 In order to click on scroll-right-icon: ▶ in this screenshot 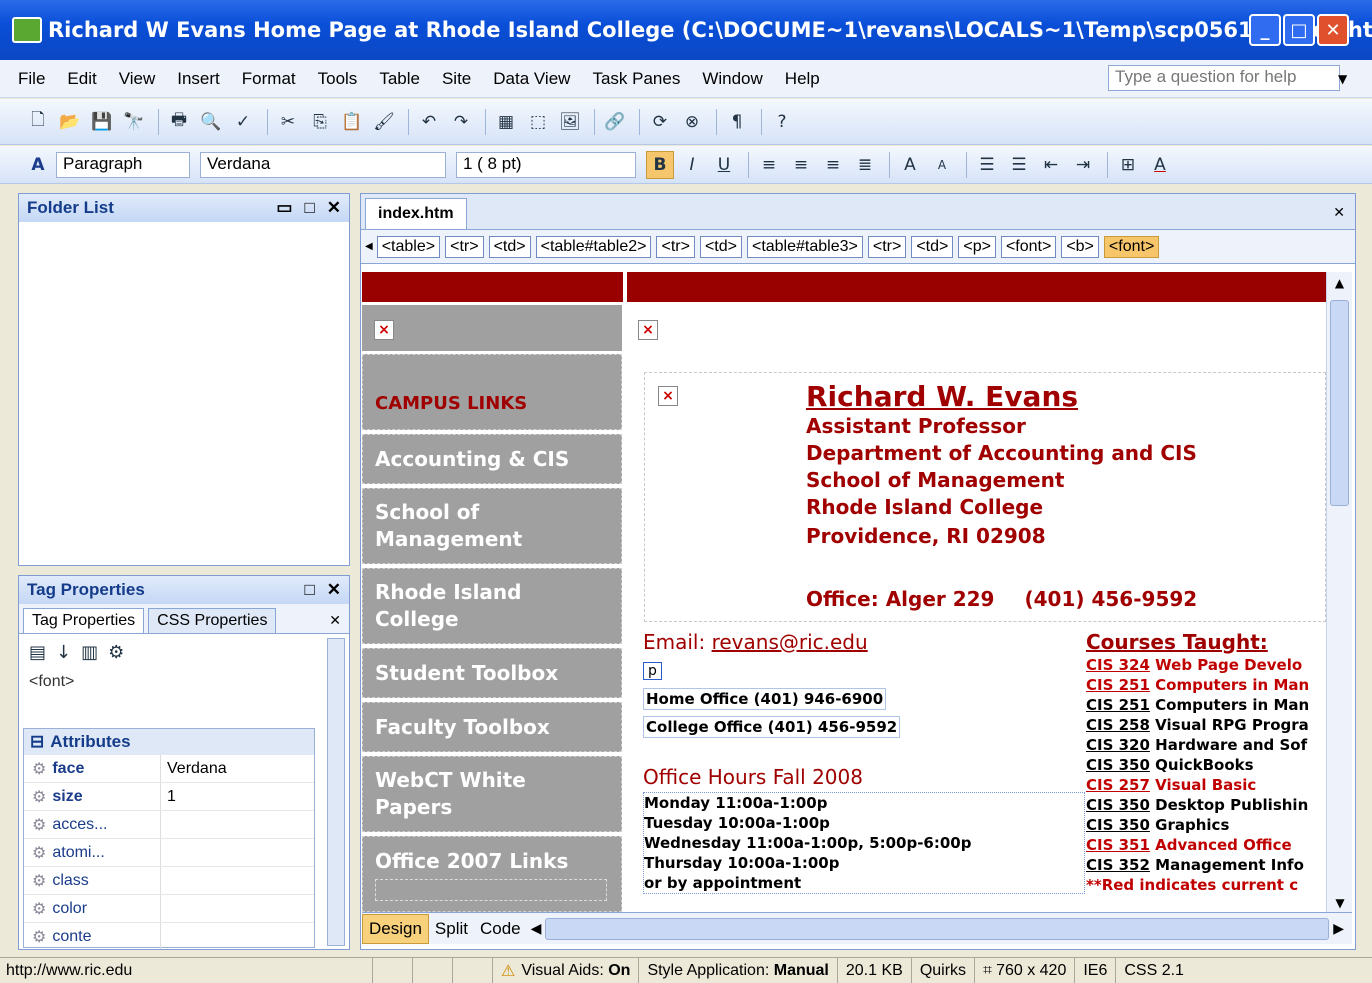, I will do `click(1338, 929)`.